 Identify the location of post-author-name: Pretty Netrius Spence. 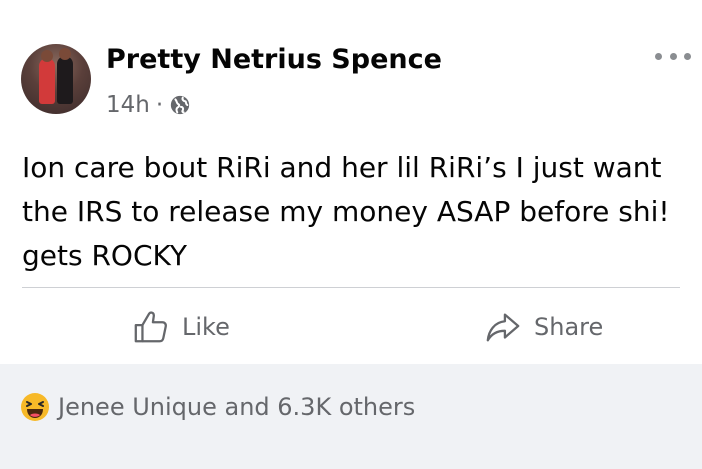
(274, 59).